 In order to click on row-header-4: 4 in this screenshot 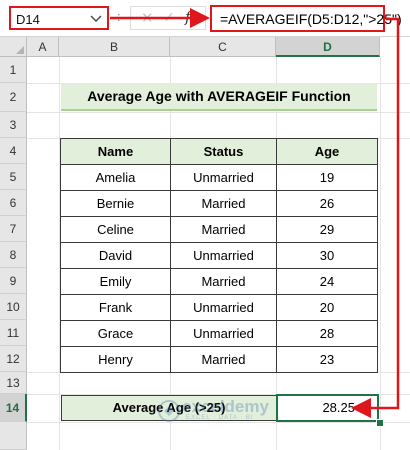, I will do `click(13, 151)`.